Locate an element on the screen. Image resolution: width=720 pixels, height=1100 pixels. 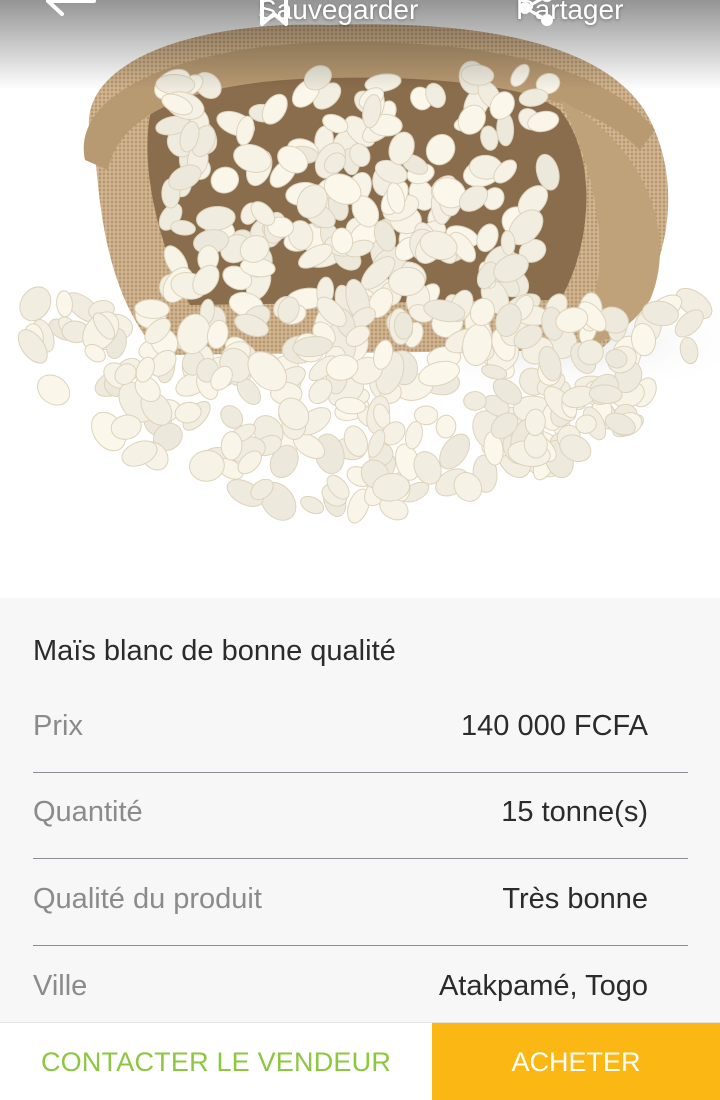
detail-row-quality: Qualité du produit Très bonne is located at coordinates (360, 902).